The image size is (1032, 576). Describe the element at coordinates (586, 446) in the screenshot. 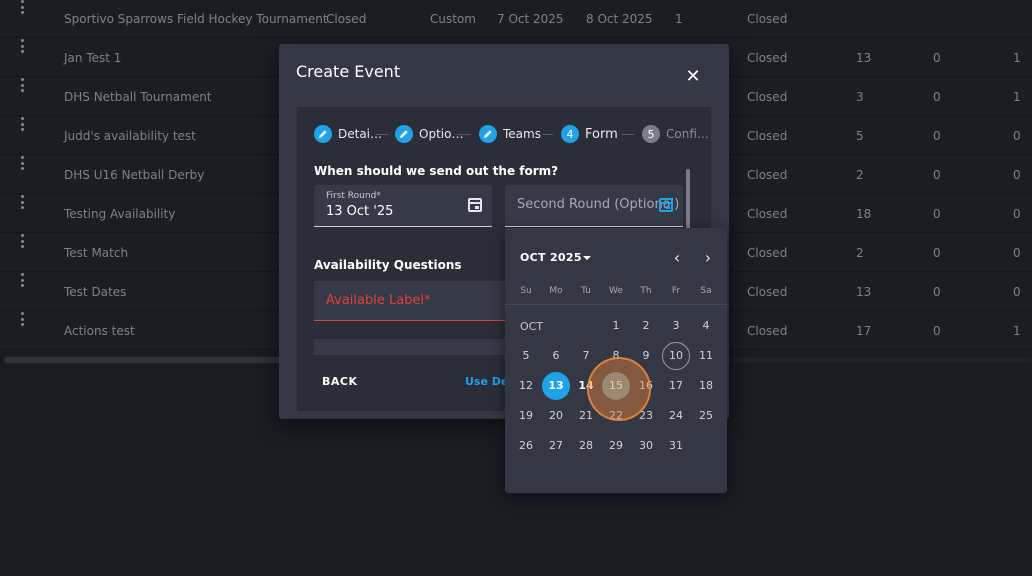

I see `day-cell: 28` at that location.